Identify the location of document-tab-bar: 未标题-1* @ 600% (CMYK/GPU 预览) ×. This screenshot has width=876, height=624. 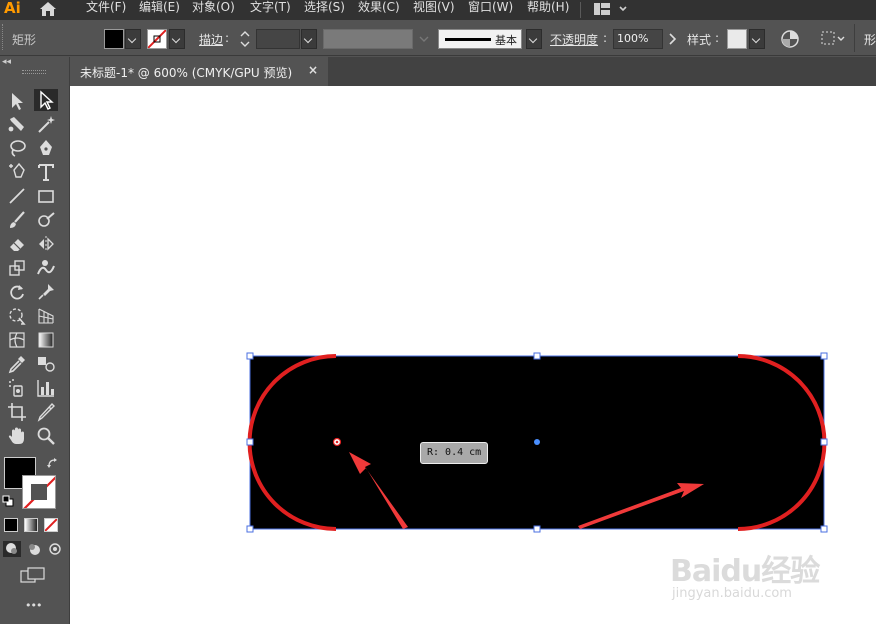
(473, 71).